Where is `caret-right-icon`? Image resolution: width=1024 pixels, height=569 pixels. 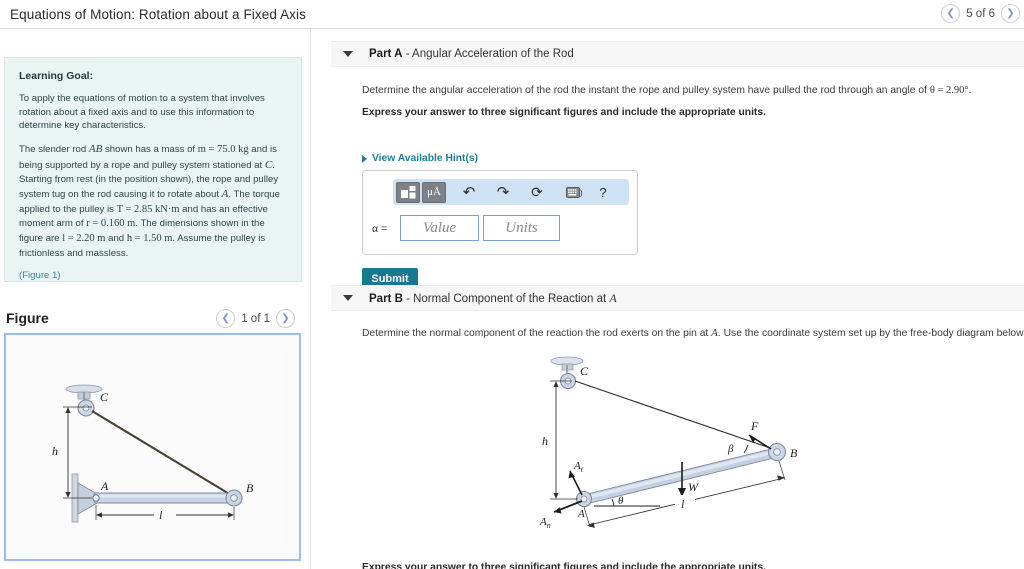
caret-right-icon is located at coordinates (364, 158).